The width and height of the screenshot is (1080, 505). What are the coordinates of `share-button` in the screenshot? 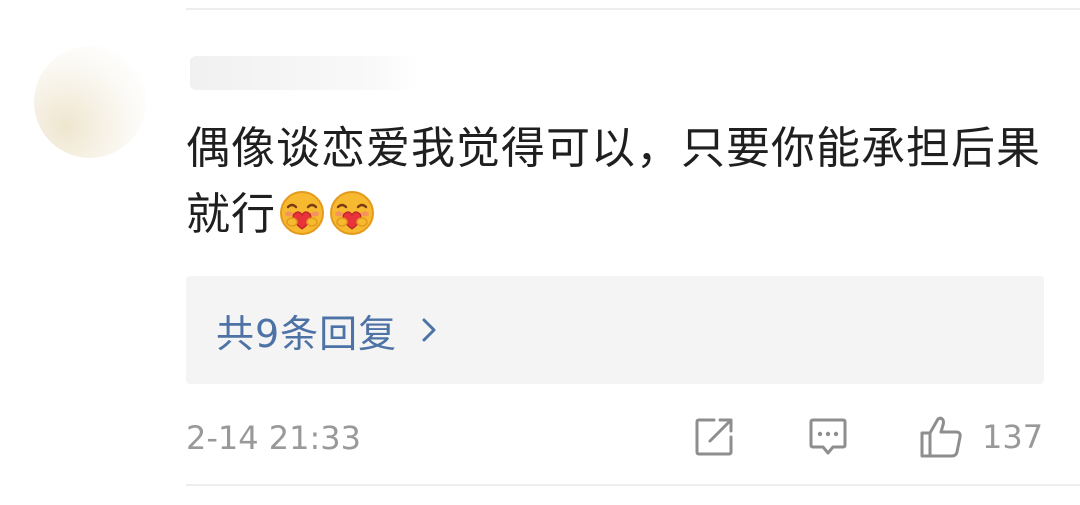 It's located at (714, 437).